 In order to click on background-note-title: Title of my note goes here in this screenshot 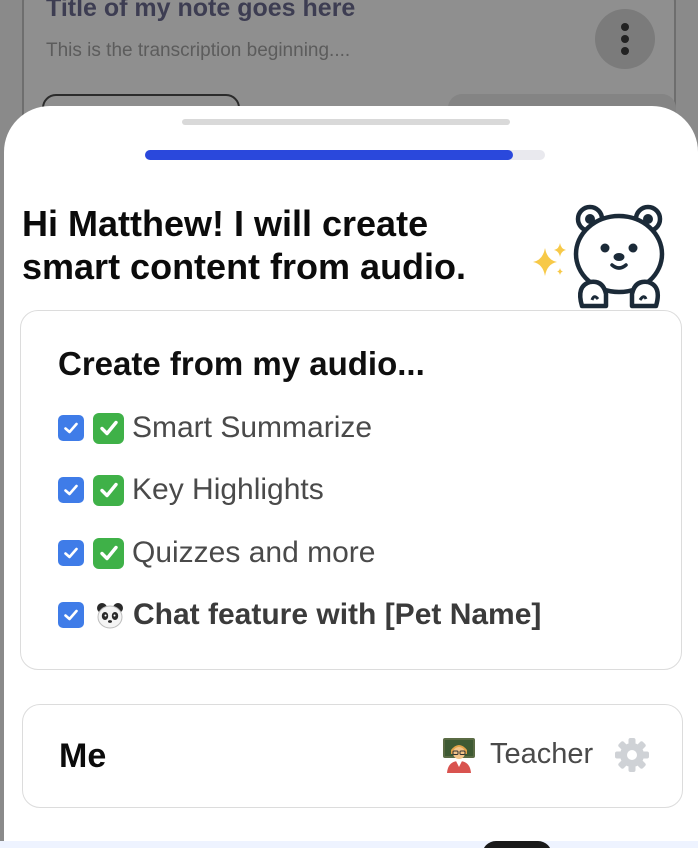, I will do `click(201, 11)`.